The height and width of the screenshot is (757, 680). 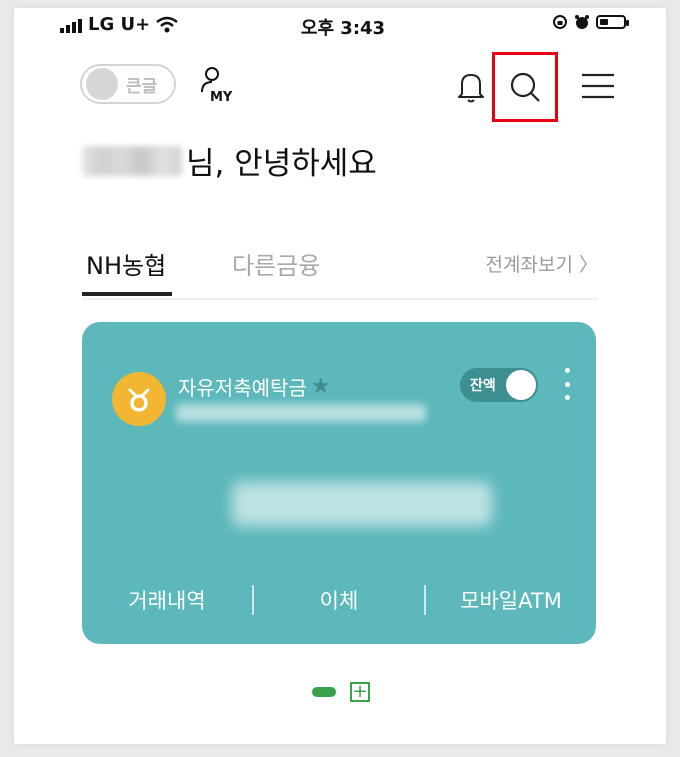 I want to click on blurred-balance-amount, so click(x=362, y=504).